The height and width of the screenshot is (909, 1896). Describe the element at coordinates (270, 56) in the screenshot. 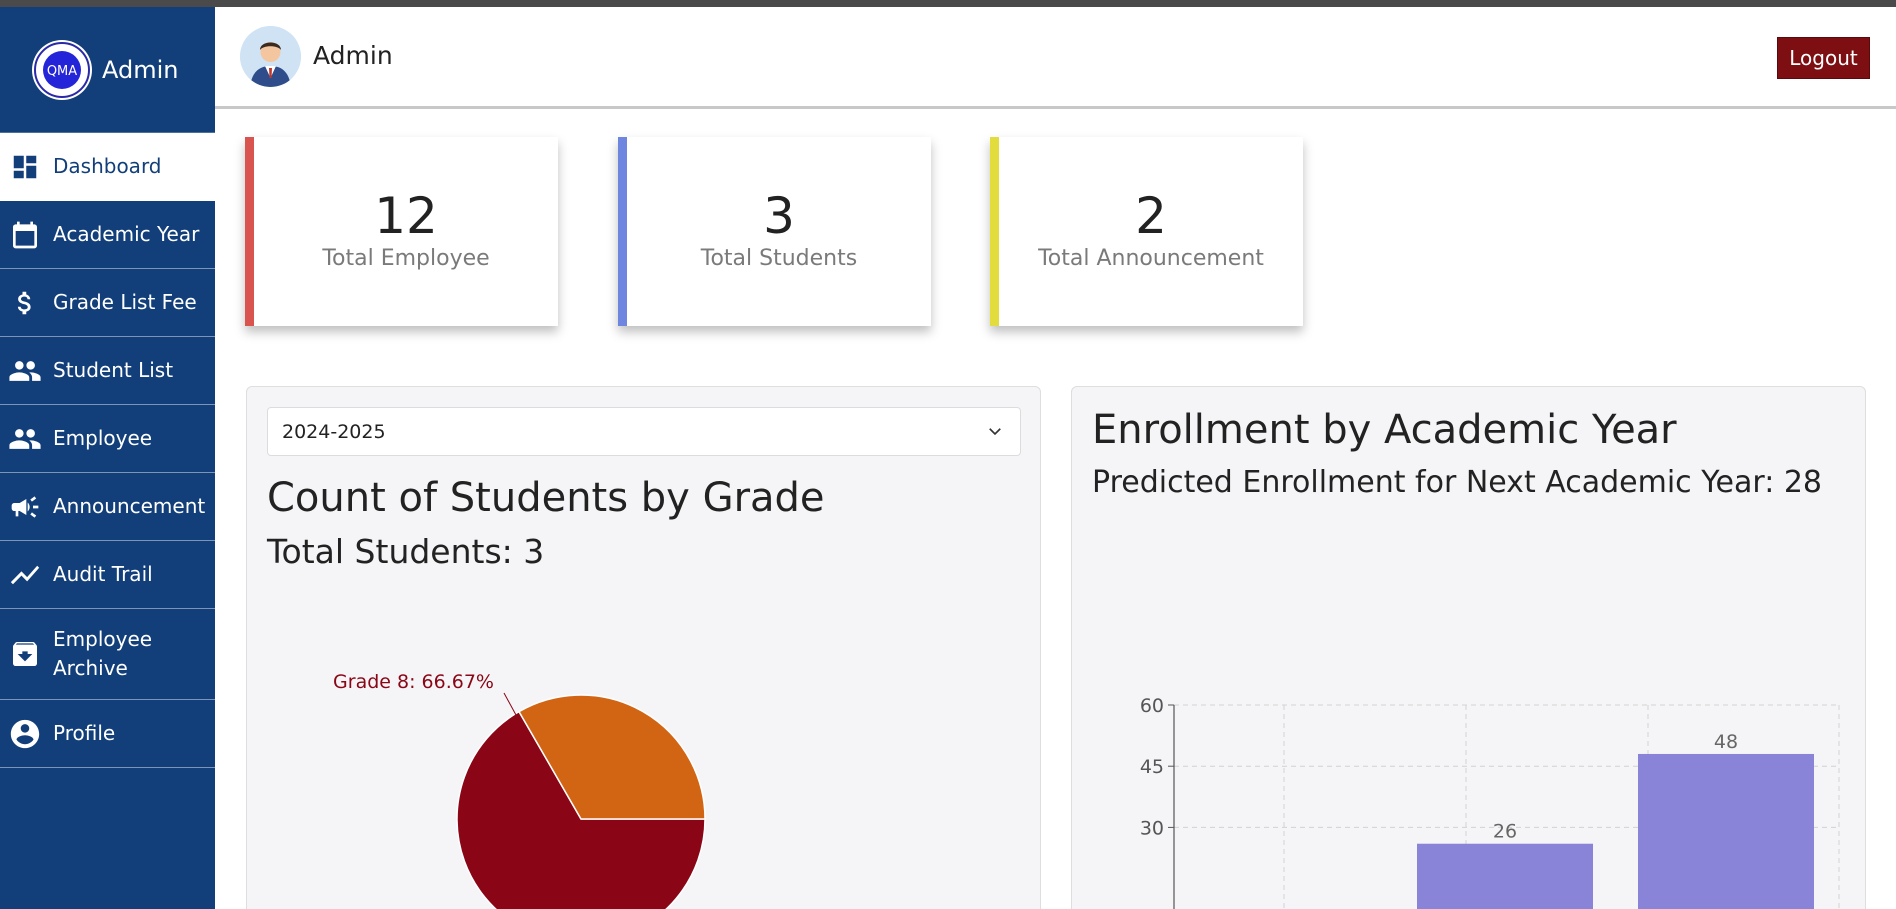

I see `avatar` at that location.